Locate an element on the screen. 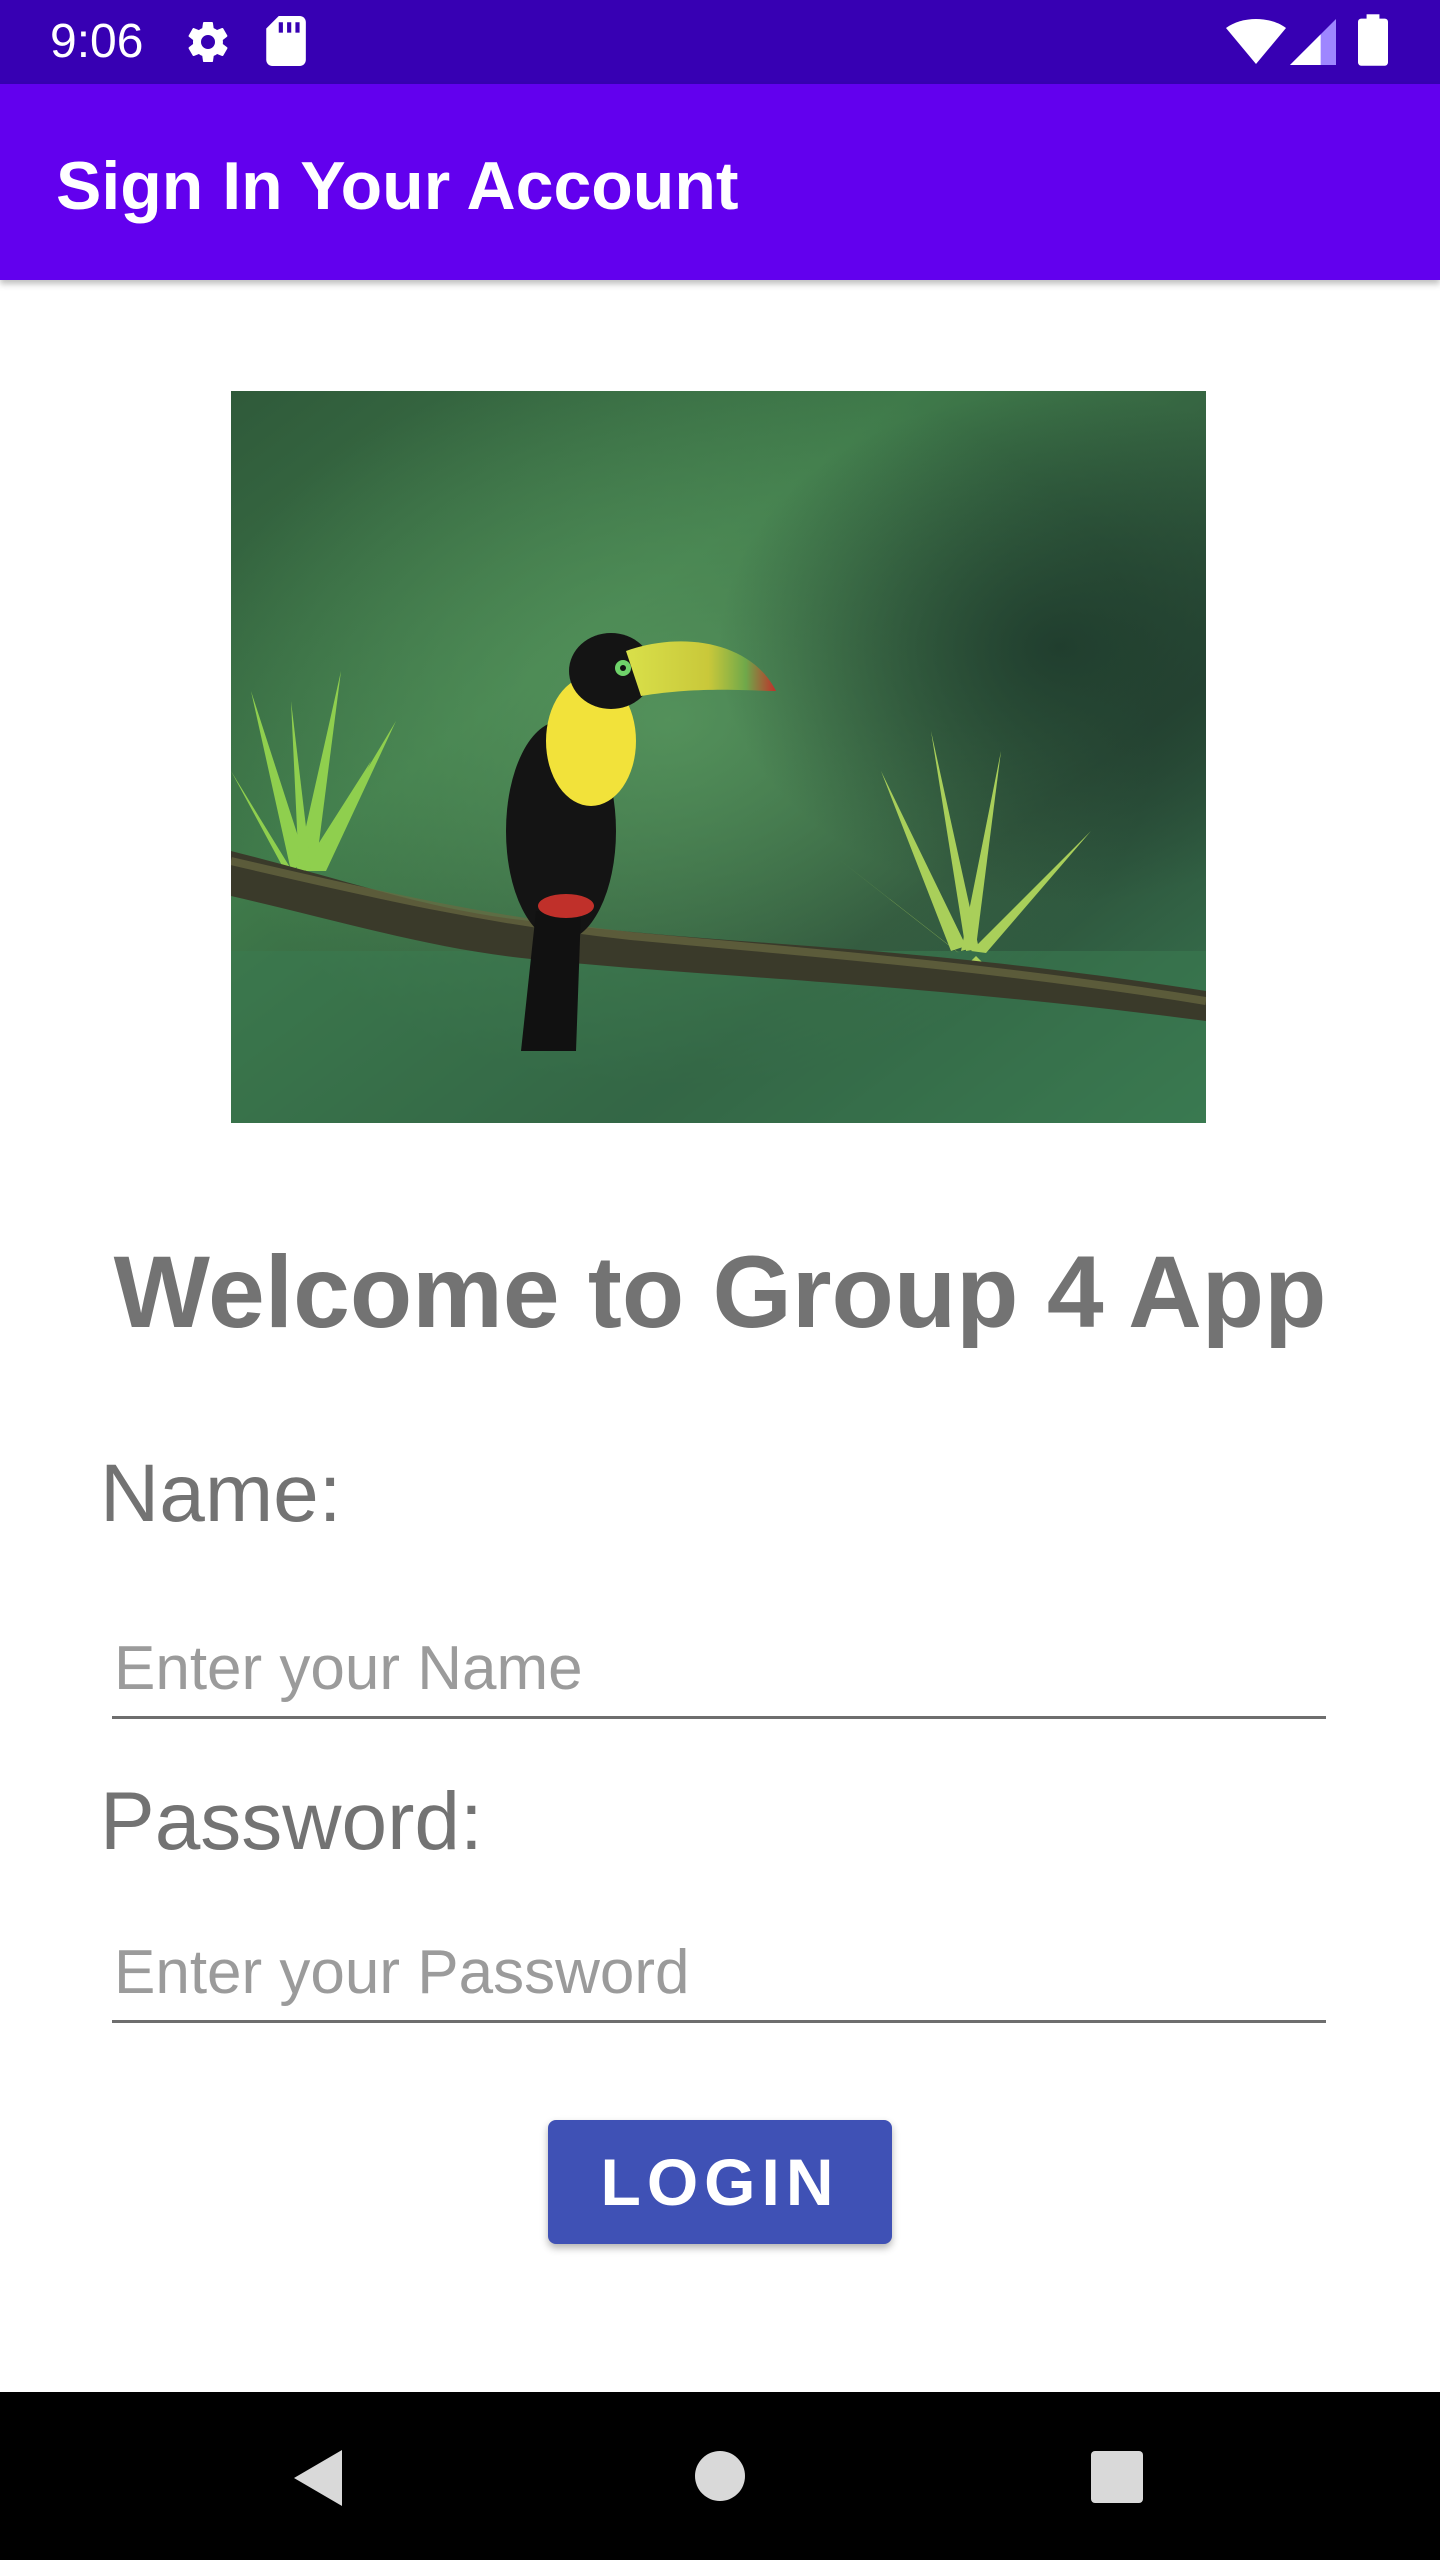  app-bar: Sign In Your Account is located at coordinates (720, 182).